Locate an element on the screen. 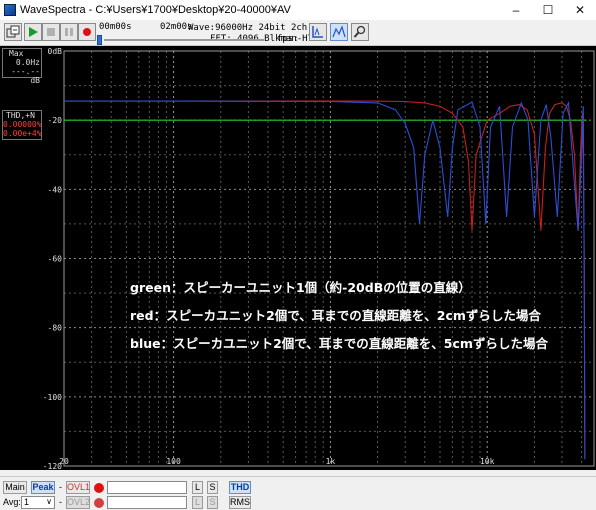 This screenshot has width=596, height=510. thd-readout: THD,+N 0.00000% 0.00e+4% is located at coordinates (22, 125).